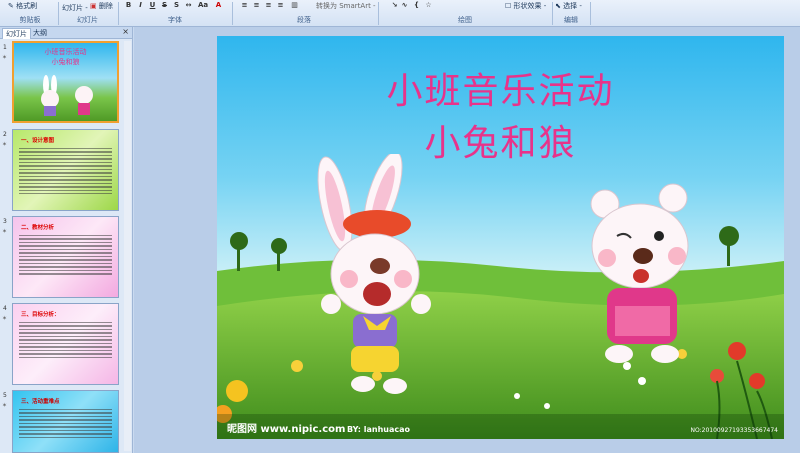 This screenshot has width=800, height=453. What do you see at coordinates (346, 6) in the screenshot?
I see `convert-smartart-button: 转换为 SmartArt -` at bounding box center [346, 6].